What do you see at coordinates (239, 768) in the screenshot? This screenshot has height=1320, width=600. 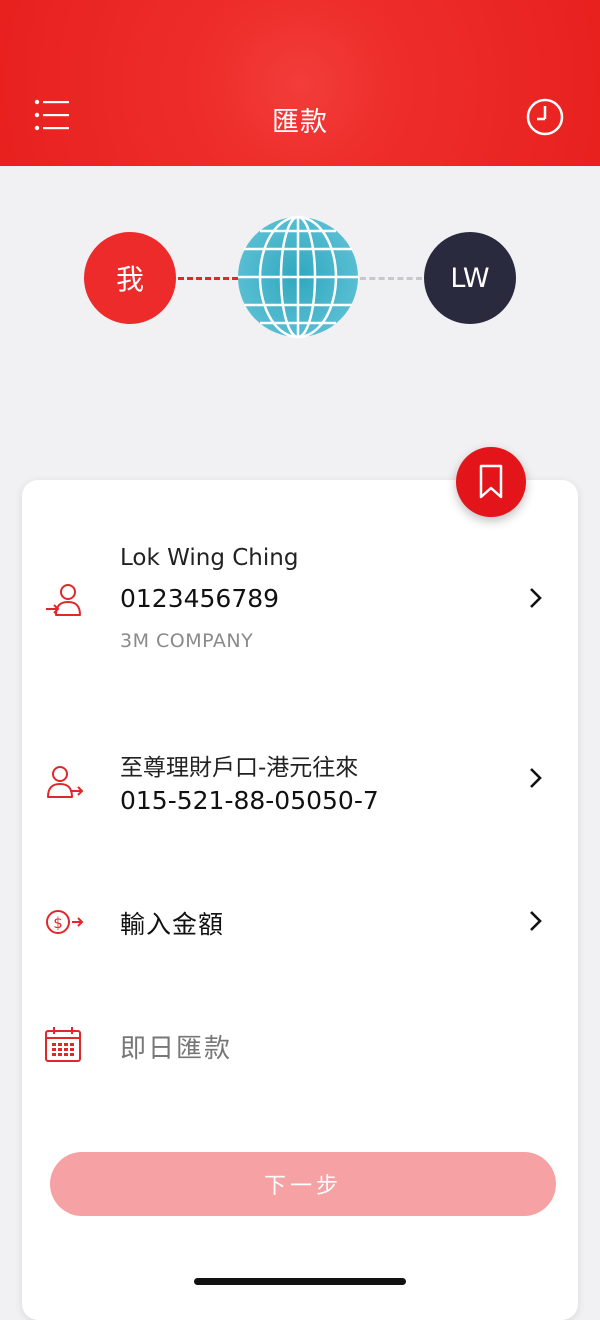 I see `from-account-name: 至尊理財戶口-港元往來` at bounding box center [239, 768].